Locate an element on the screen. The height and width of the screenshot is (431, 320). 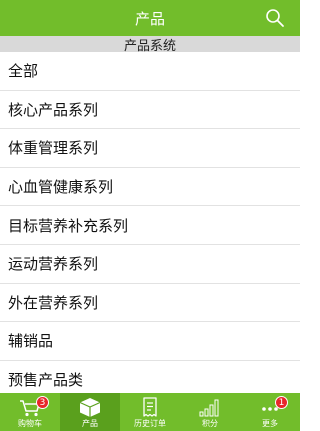
more-count-badge: 1 is located at coordinates (281, 402).